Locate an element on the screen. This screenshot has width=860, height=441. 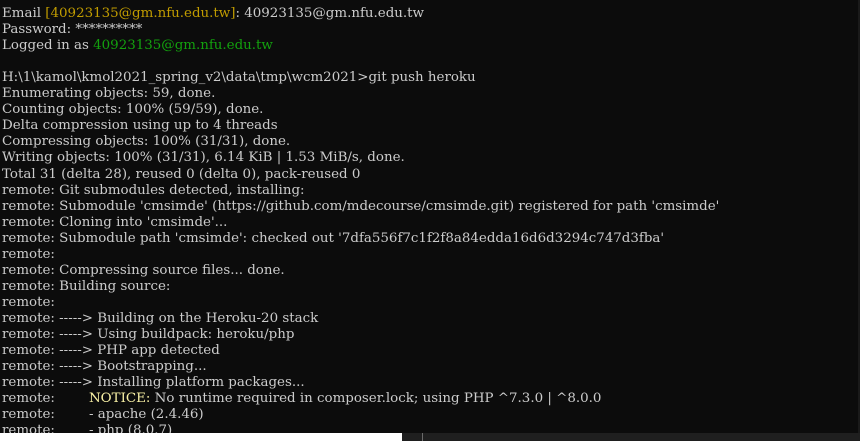
taskbar-edge is located at coordinates (430, 437).